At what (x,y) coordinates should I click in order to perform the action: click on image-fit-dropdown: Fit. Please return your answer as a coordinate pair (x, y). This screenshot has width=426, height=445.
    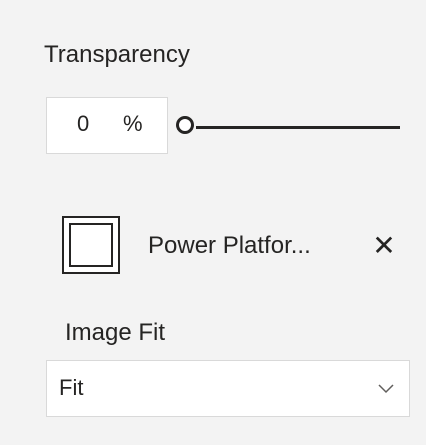
    Looking at the image, I should click on (228, 388).